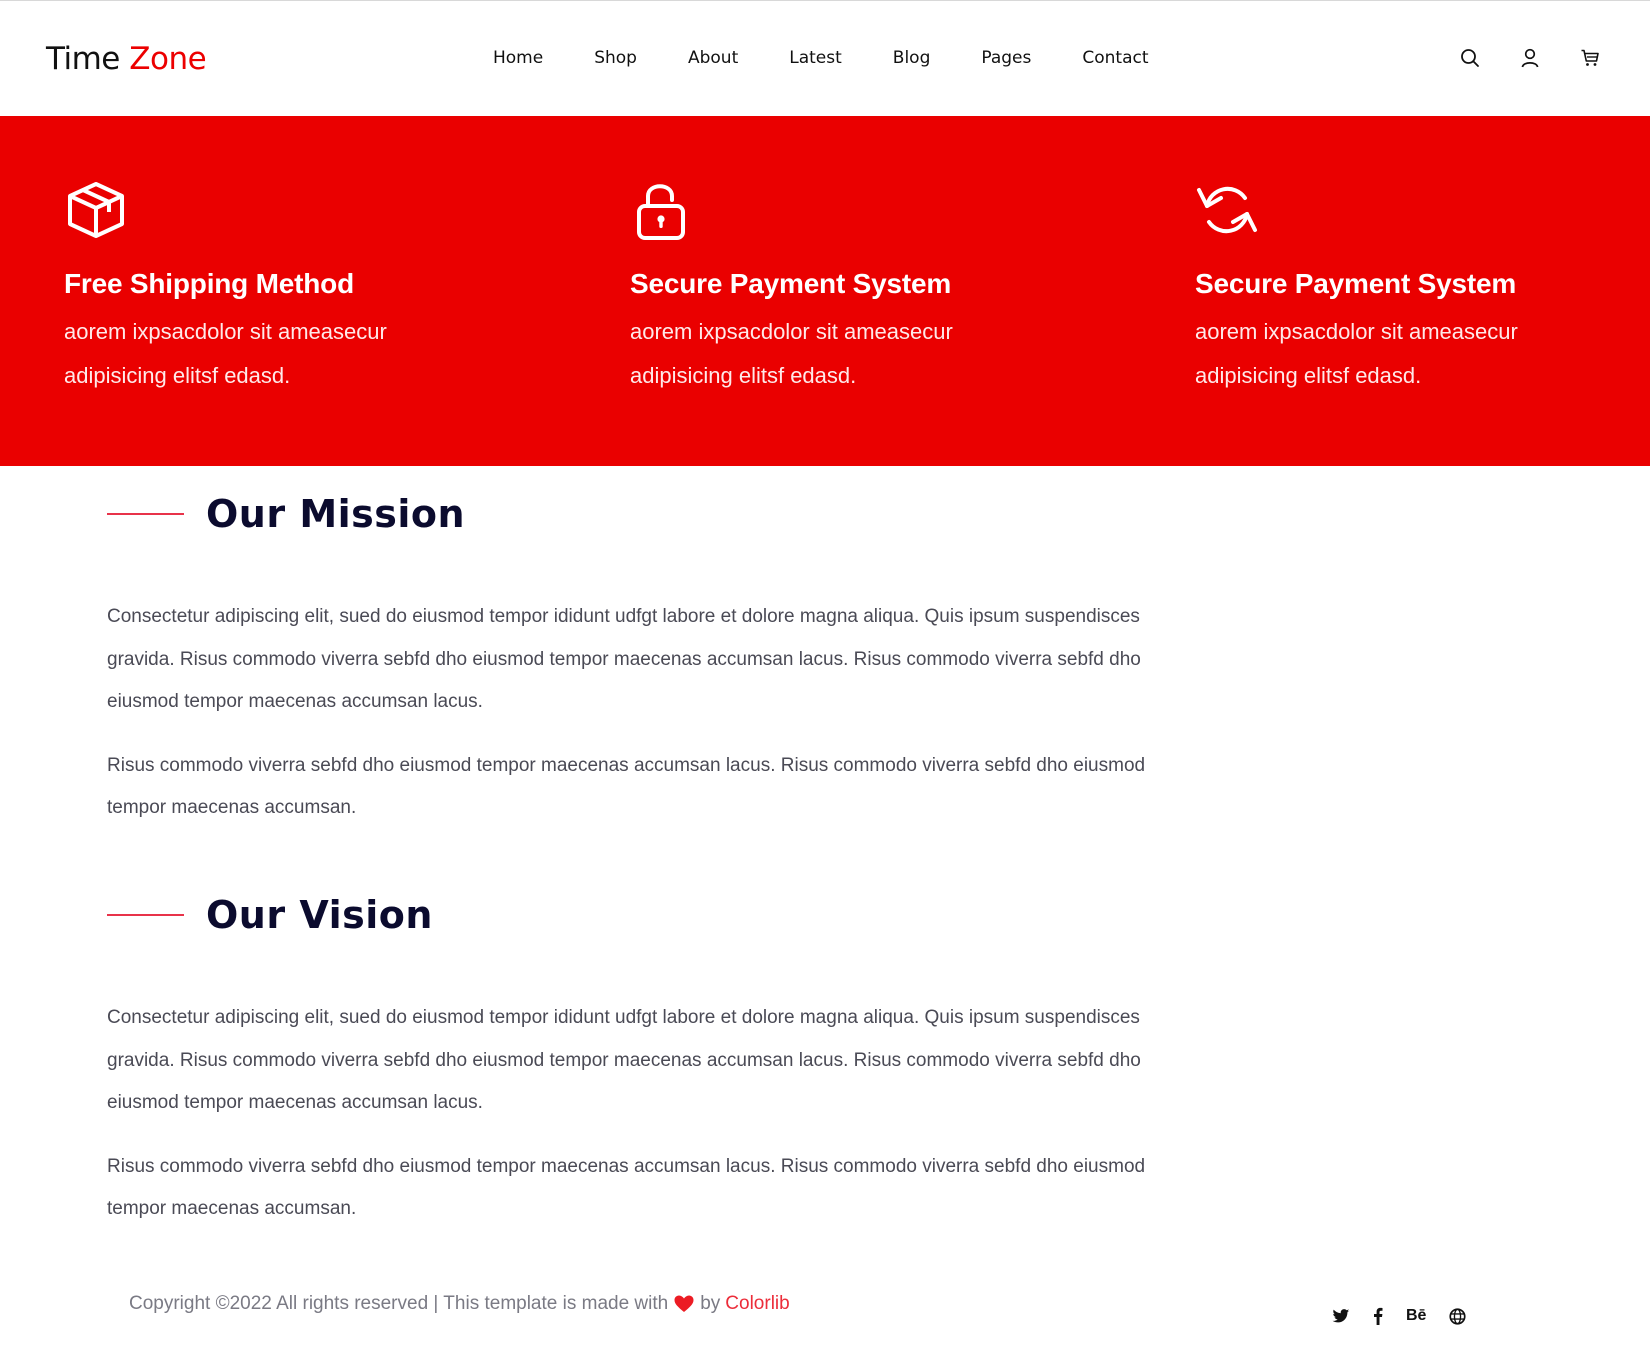 The image size is (1650, 1353). Describe the element at coordinates (757, 1304) in the screenshot. I see `colorlib-link: Colorlib` at that location.